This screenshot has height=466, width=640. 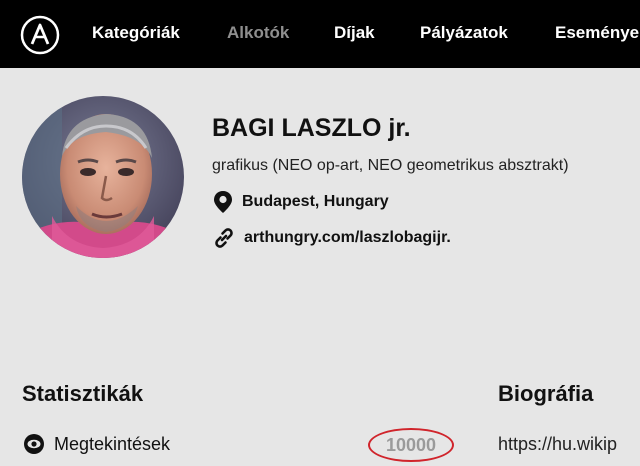 What do you see at coordinates (34, 444) in the screenshot?
I see `eye-icon` at bounding box center [34, 444].